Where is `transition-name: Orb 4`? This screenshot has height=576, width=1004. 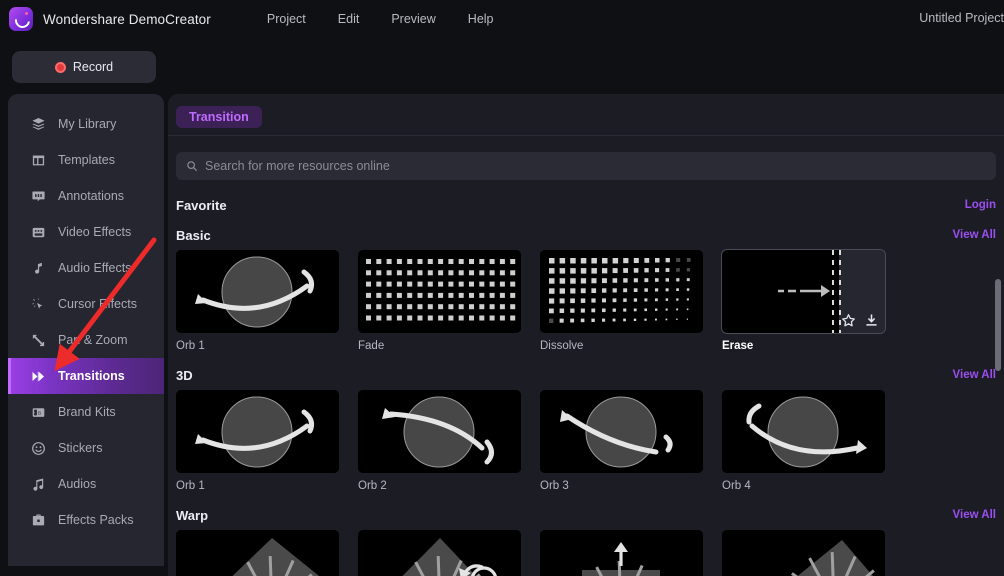 transition-name: Orb 4 is located at coordinates (736, 486).